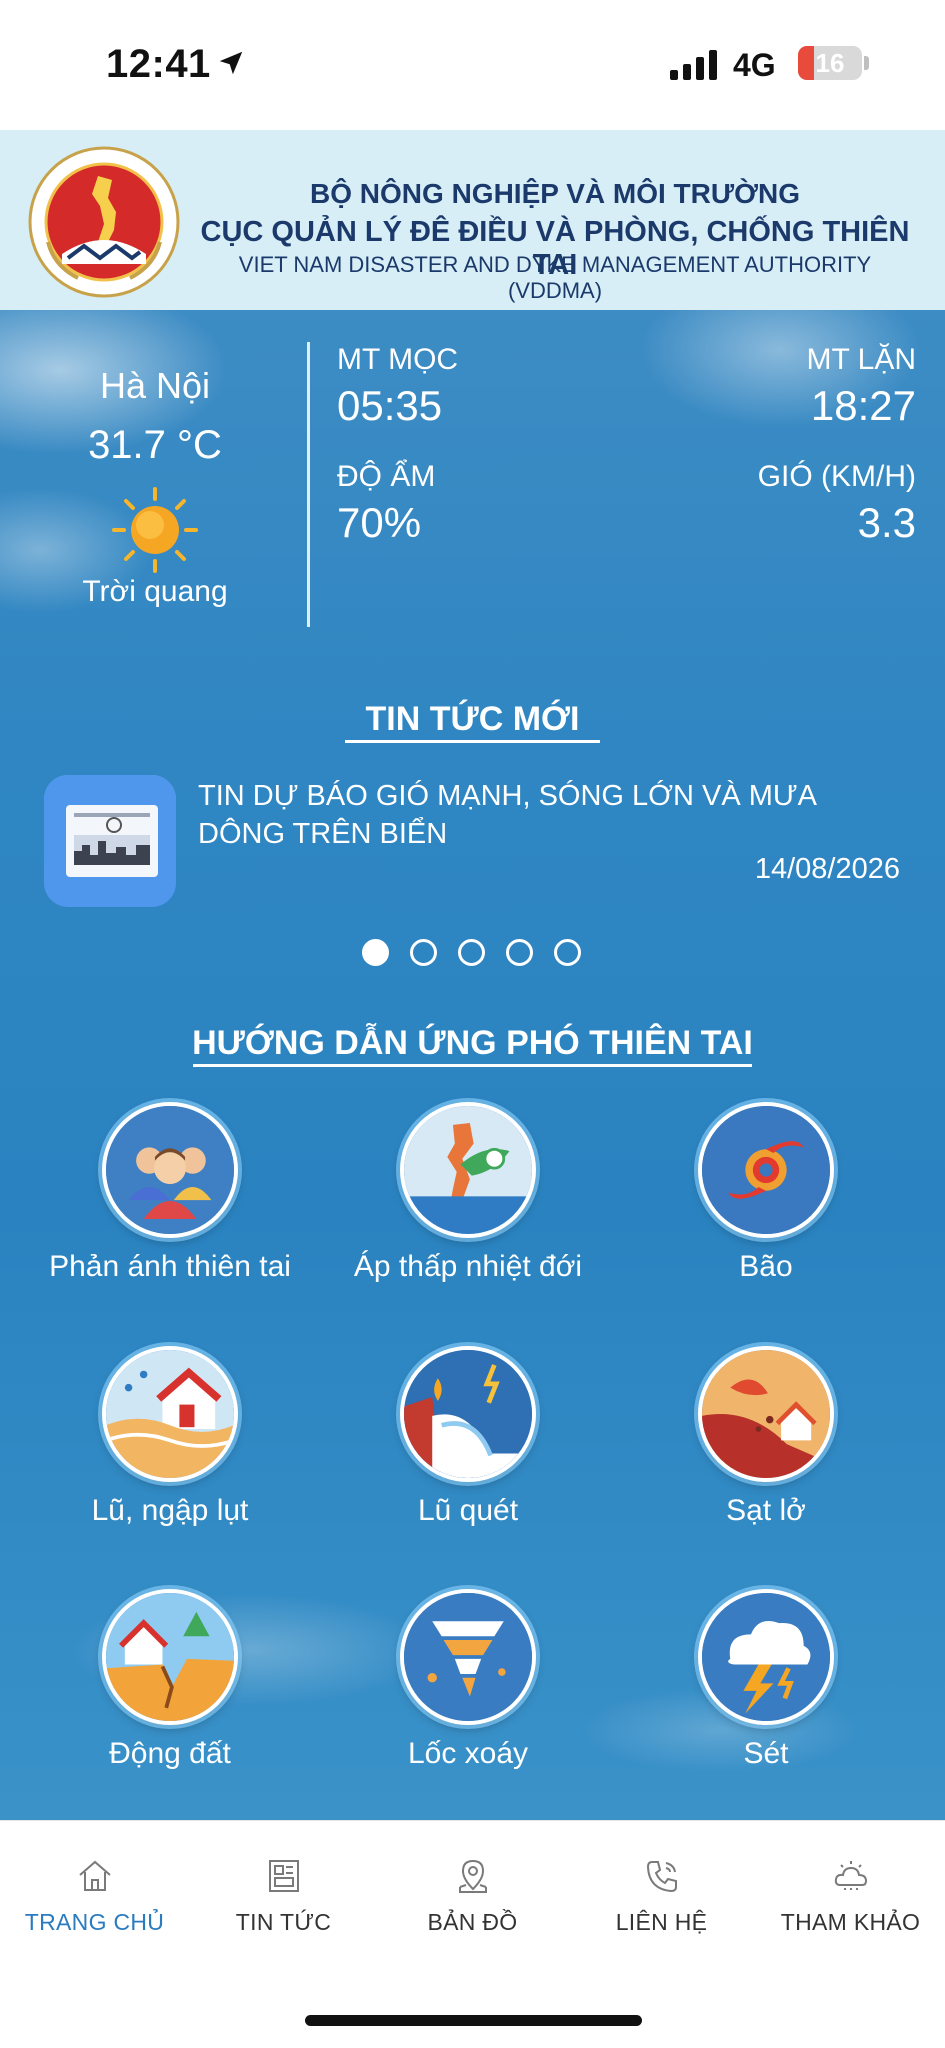 This screenshot has width=945, height=2048. What do you see at coordinates (468, 1510) in the screenshot?
I see `guide-label-flash-flood: Lũ quét` at bounding box center [468, 1510].